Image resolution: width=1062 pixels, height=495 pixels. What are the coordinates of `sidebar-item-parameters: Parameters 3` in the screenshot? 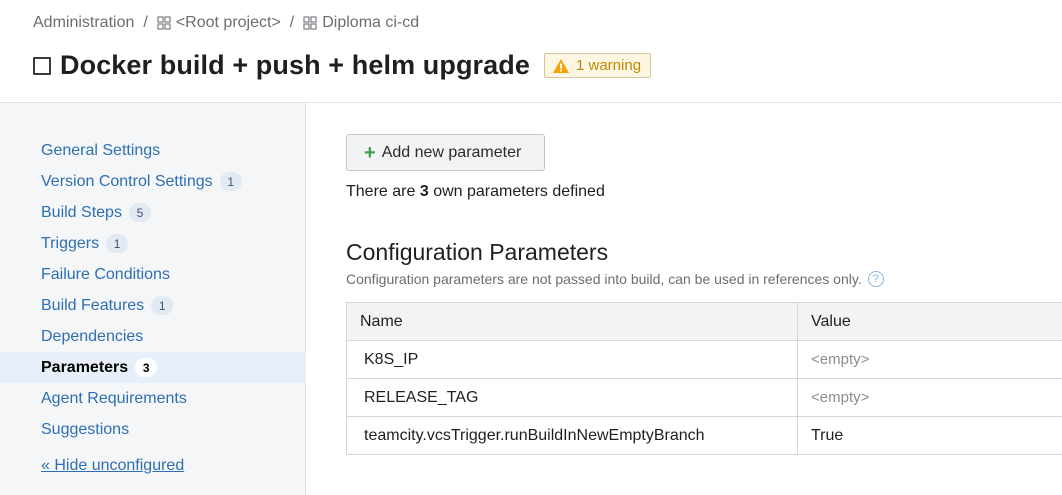 It's located at (153, 367).